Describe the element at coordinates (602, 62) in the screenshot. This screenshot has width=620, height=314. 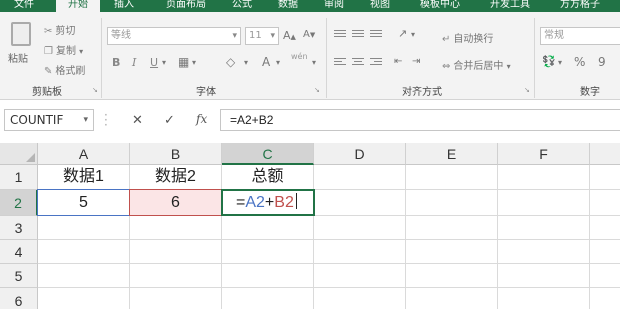
I see `comma-style-button: 9` at that location.